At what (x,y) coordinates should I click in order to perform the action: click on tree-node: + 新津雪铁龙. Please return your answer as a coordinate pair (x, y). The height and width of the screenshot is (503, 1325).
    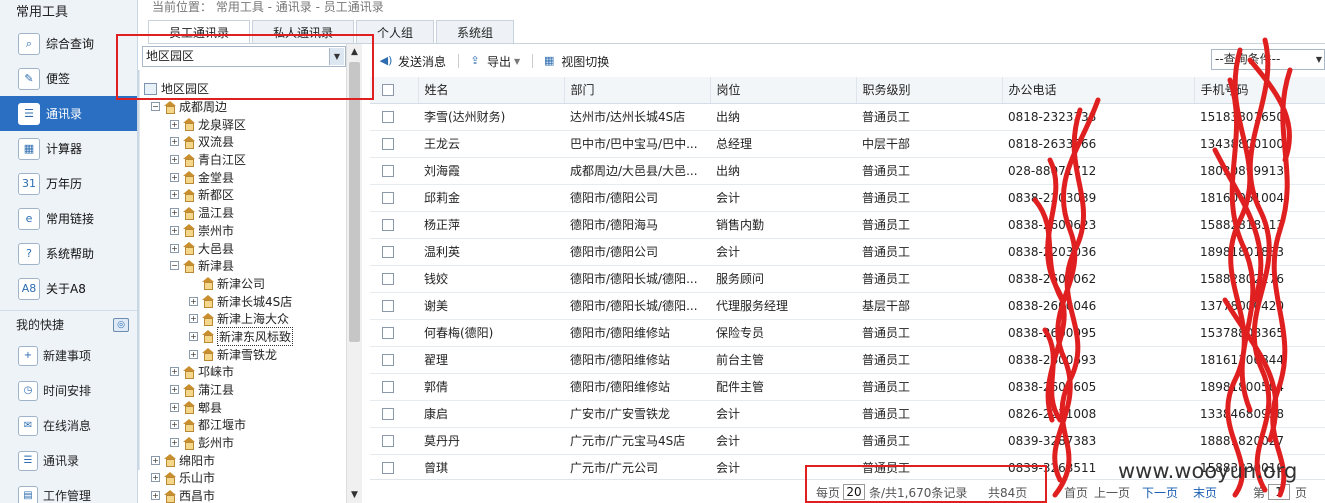
    Looking at the image, I should click on (244, 354).